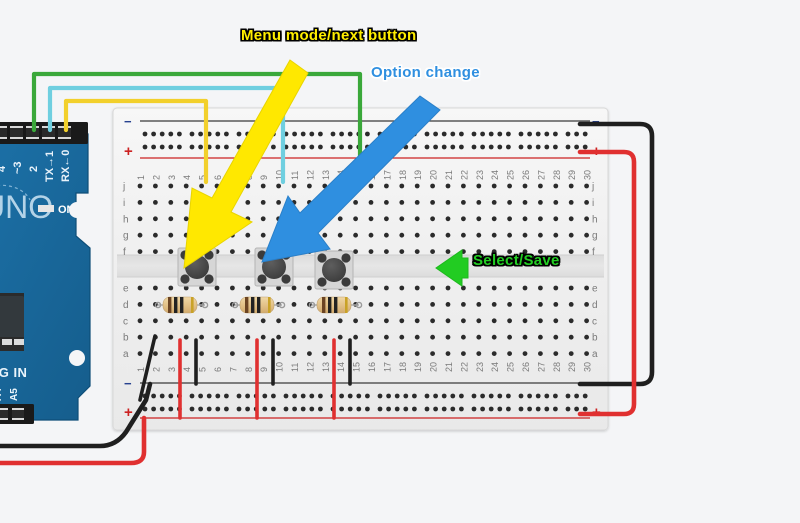 This screenshot has height=523, width=800. Describe the element at coordinates (448, 321) in the screenshot. I see `hole-c21` at that location.